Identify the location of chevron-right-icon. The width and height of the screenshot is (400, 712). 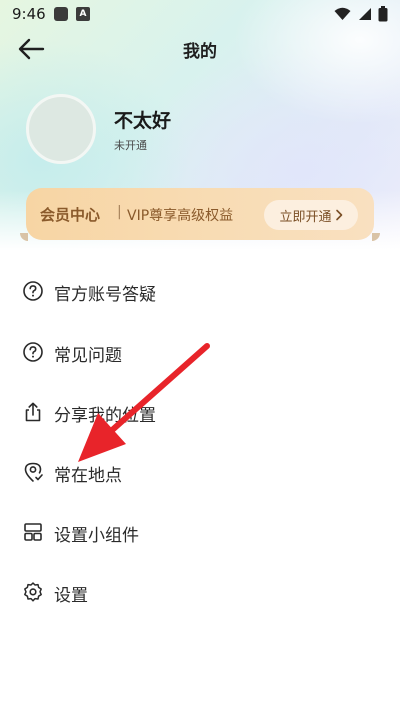
(338, 215).